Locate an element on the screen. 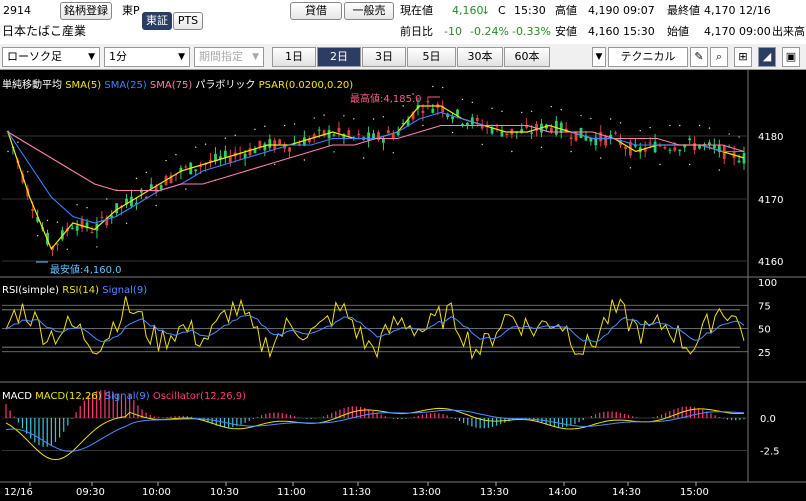 Image resolution: width=806 pixels, height=501 pixels. register-button: 銘柄登録 is located at coordinates (86, 11).